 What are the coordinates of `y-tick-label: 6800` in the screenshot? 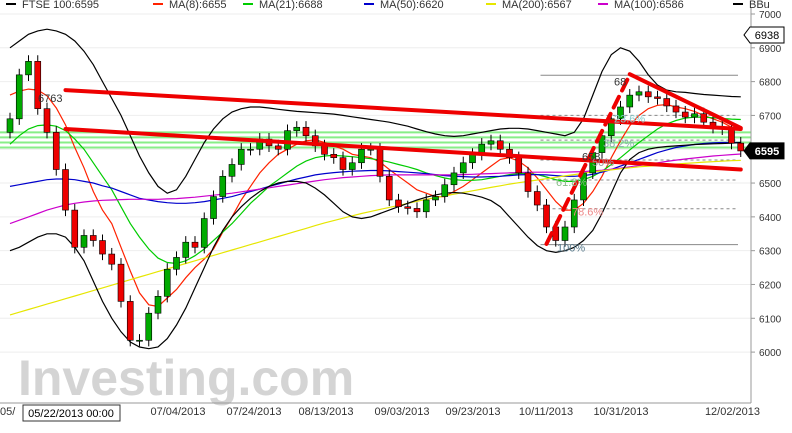 It's located at (770, 83).